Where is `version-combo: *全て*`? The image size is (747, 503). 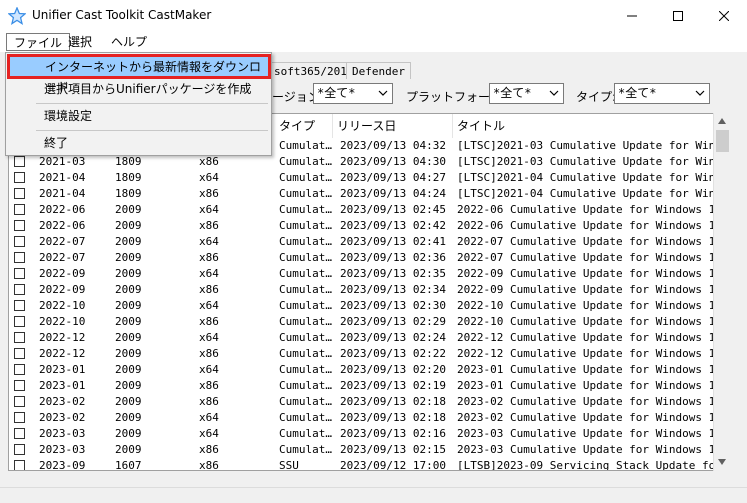 version-combo: *全て* is located at coordinates (353, 93).